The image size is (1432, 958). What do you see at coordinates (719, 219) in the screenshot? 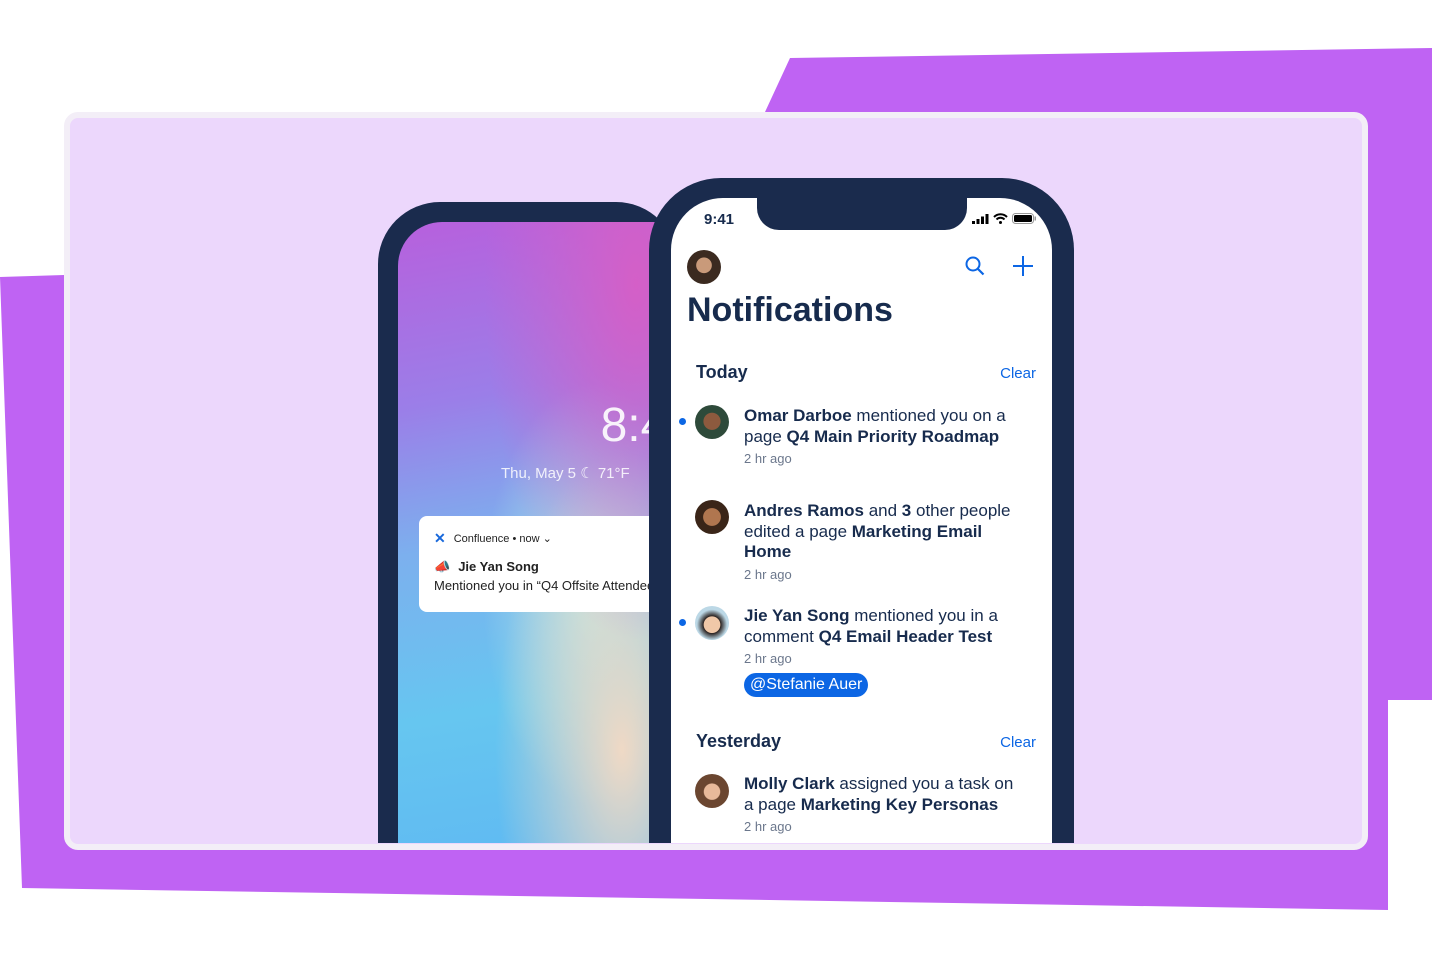
I see `status-time: 9:41` at bounding box center [719, 219].